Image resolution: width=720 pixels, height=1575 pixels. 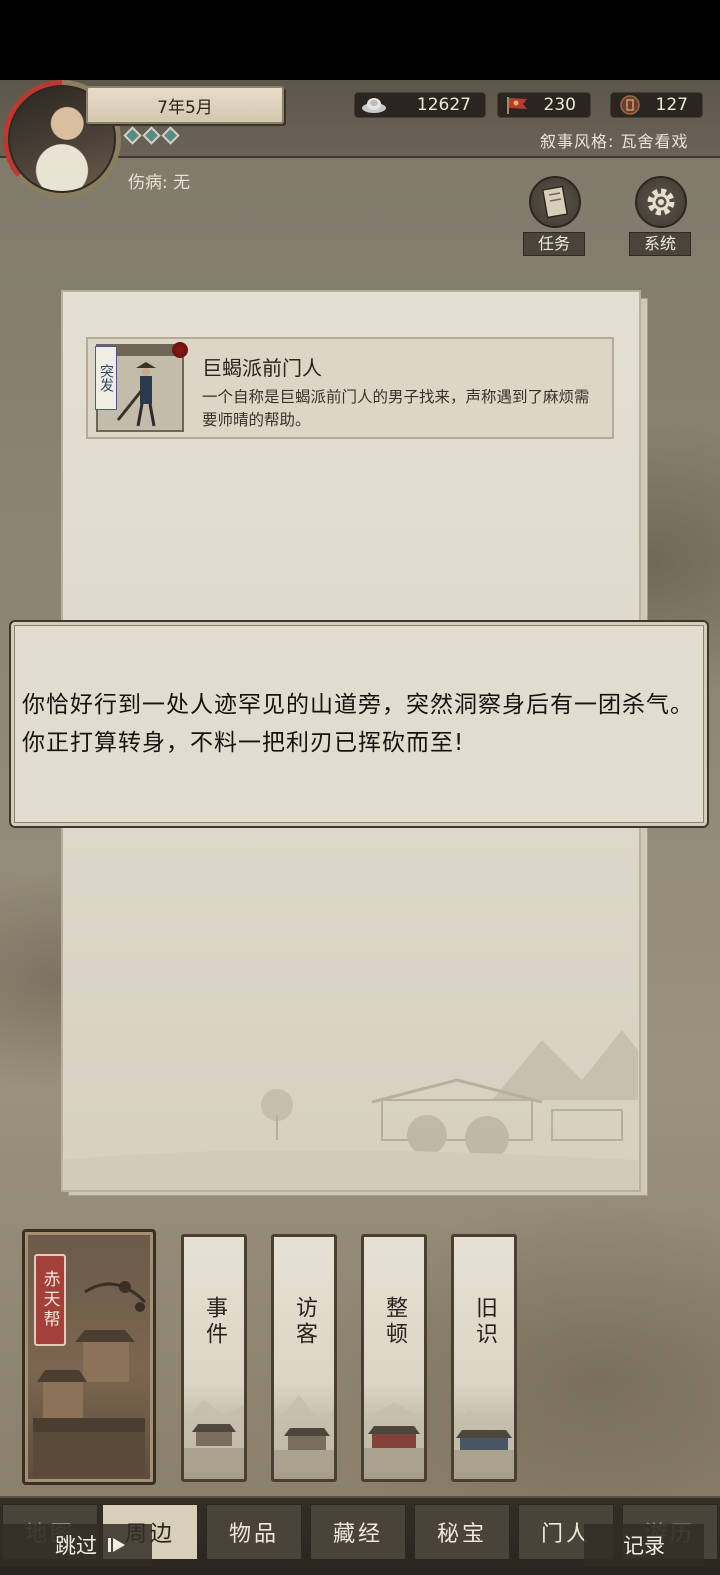 What do you see at coordinates (374, 105) in the screenshot?
I see `silver-ingot-icon` at bounding box center [374, 105].